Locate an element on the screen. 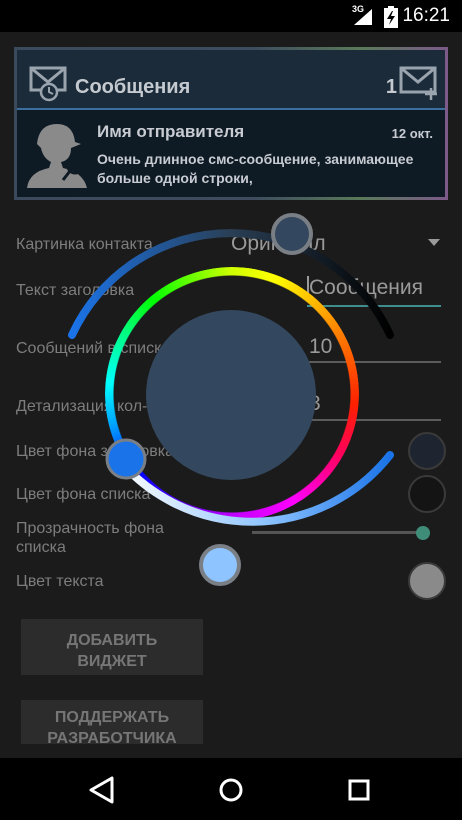 The width and height of the screenshot is (462, 820). saturation-thumb is located at coordinates (220, 565).